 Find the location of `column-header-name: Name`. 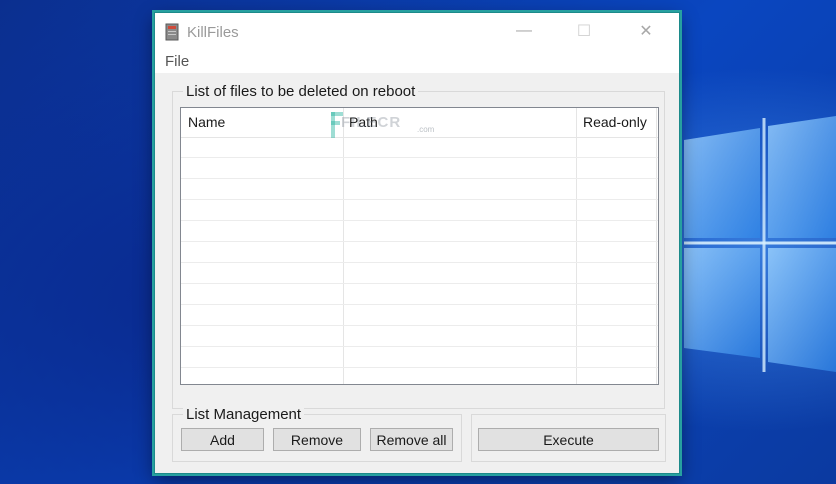

column-header-name: Name is located at coordinates (206, 122).